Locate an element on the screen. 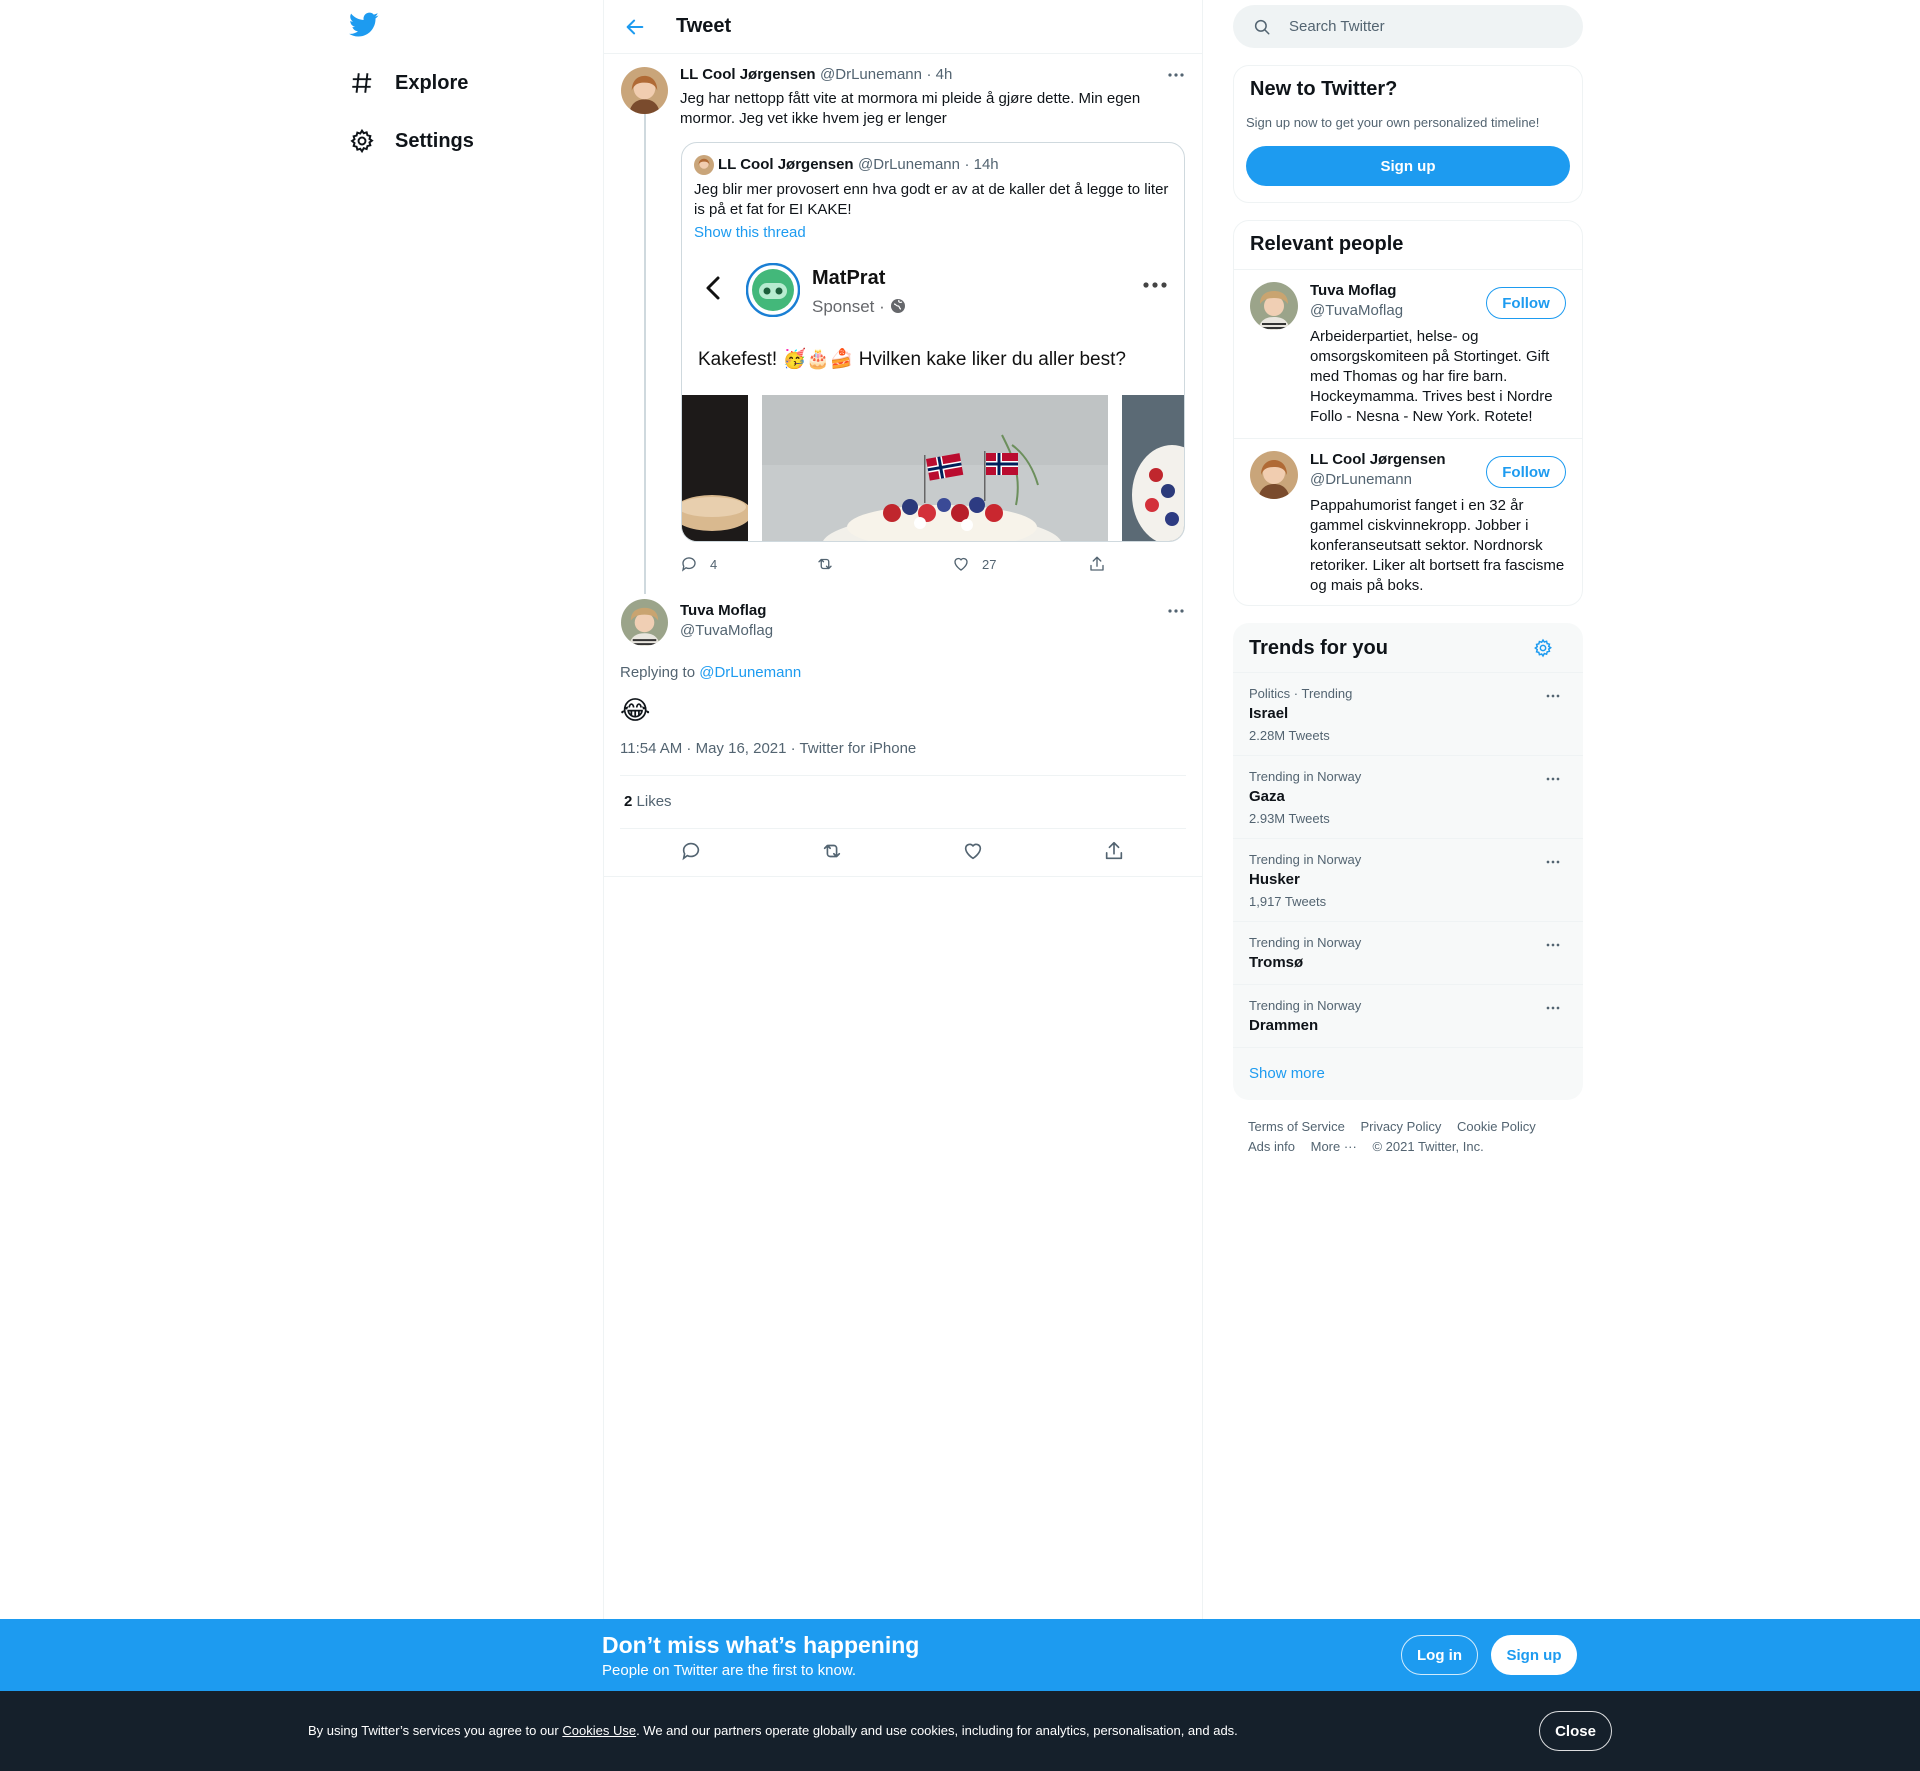 The width and height of the screenshot is (1920, 1771). show-more-link: Show more is located at coordinates (1408, 1073).